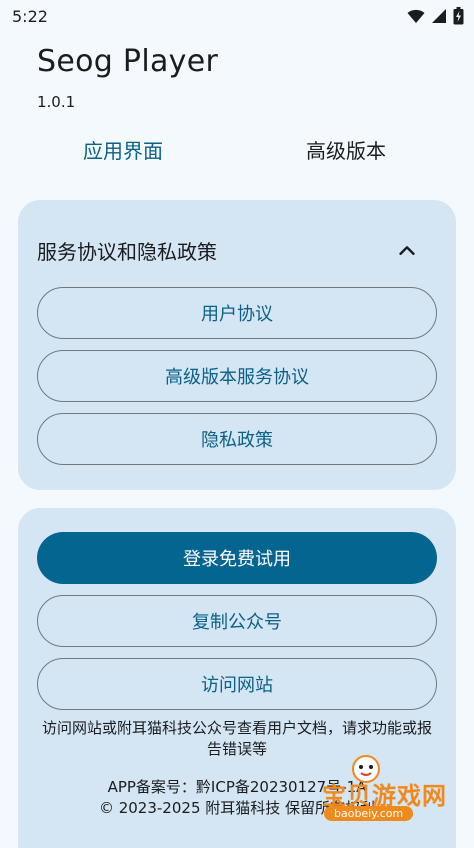 The width and height of the screenshot is (474, 848). I want to click on status-time: 5:22, so click(30, 16).